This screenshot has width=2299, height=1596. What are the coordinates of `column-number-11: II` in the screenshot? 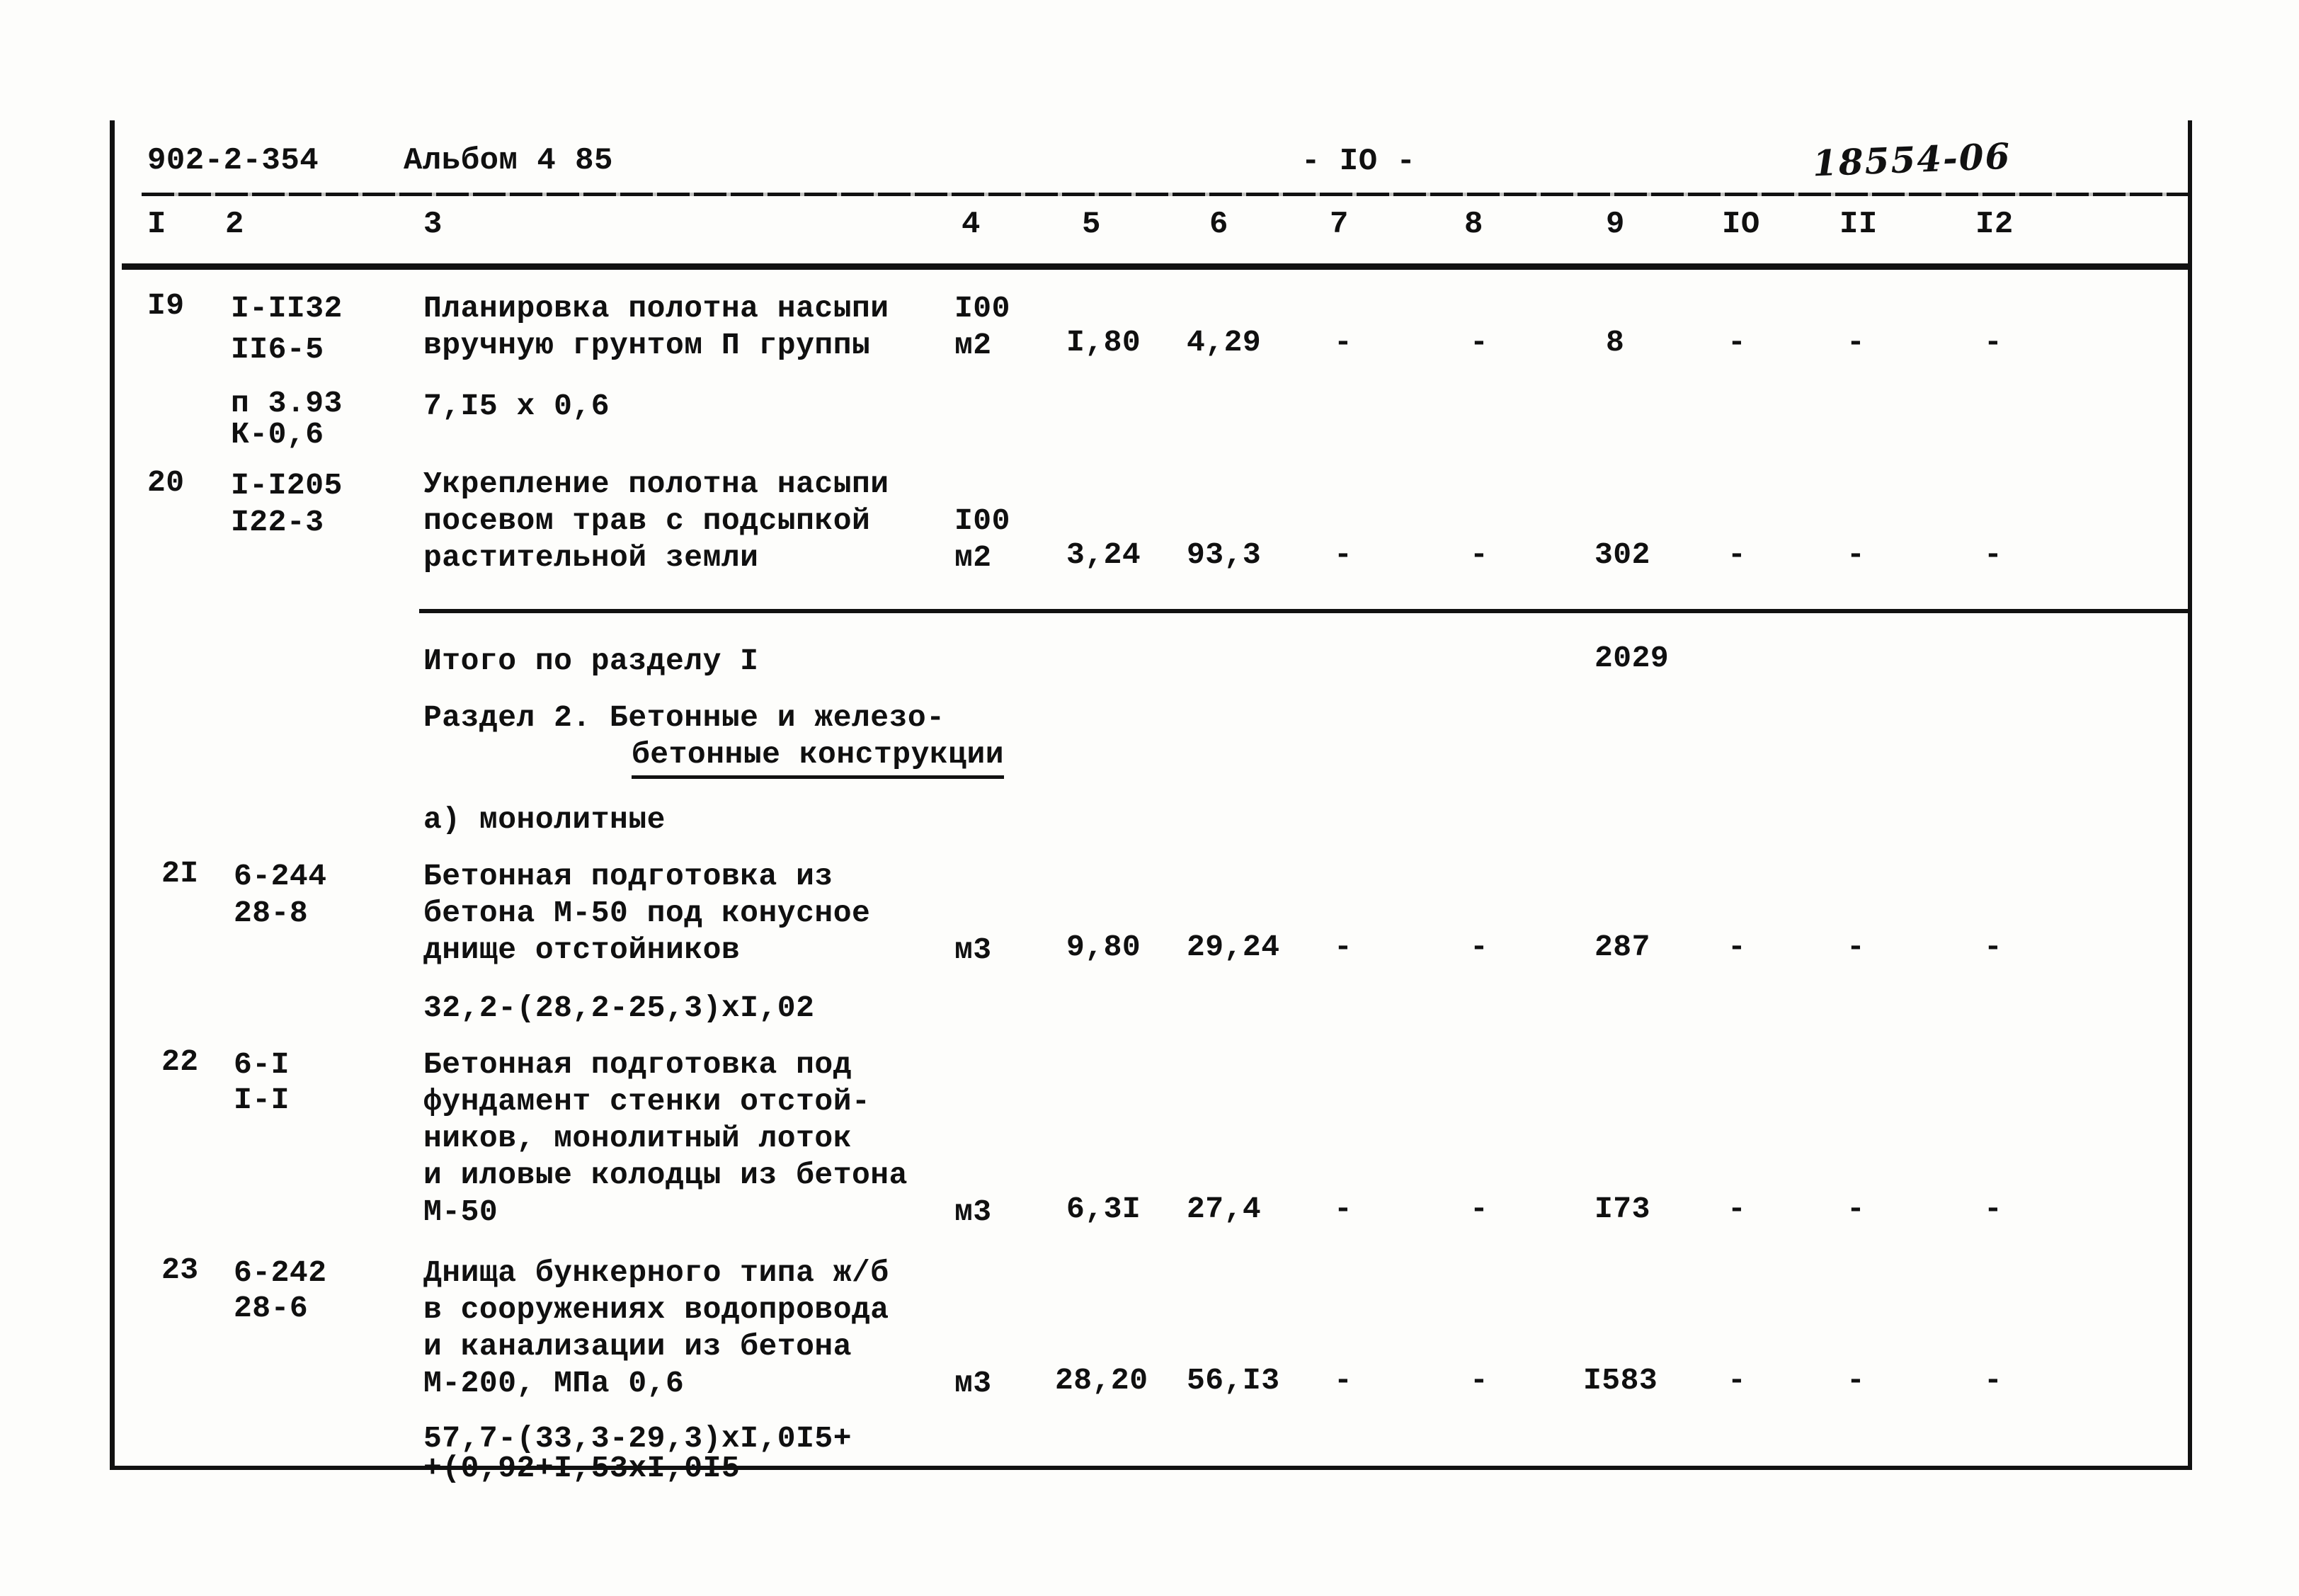 It's located at (1859, 224).